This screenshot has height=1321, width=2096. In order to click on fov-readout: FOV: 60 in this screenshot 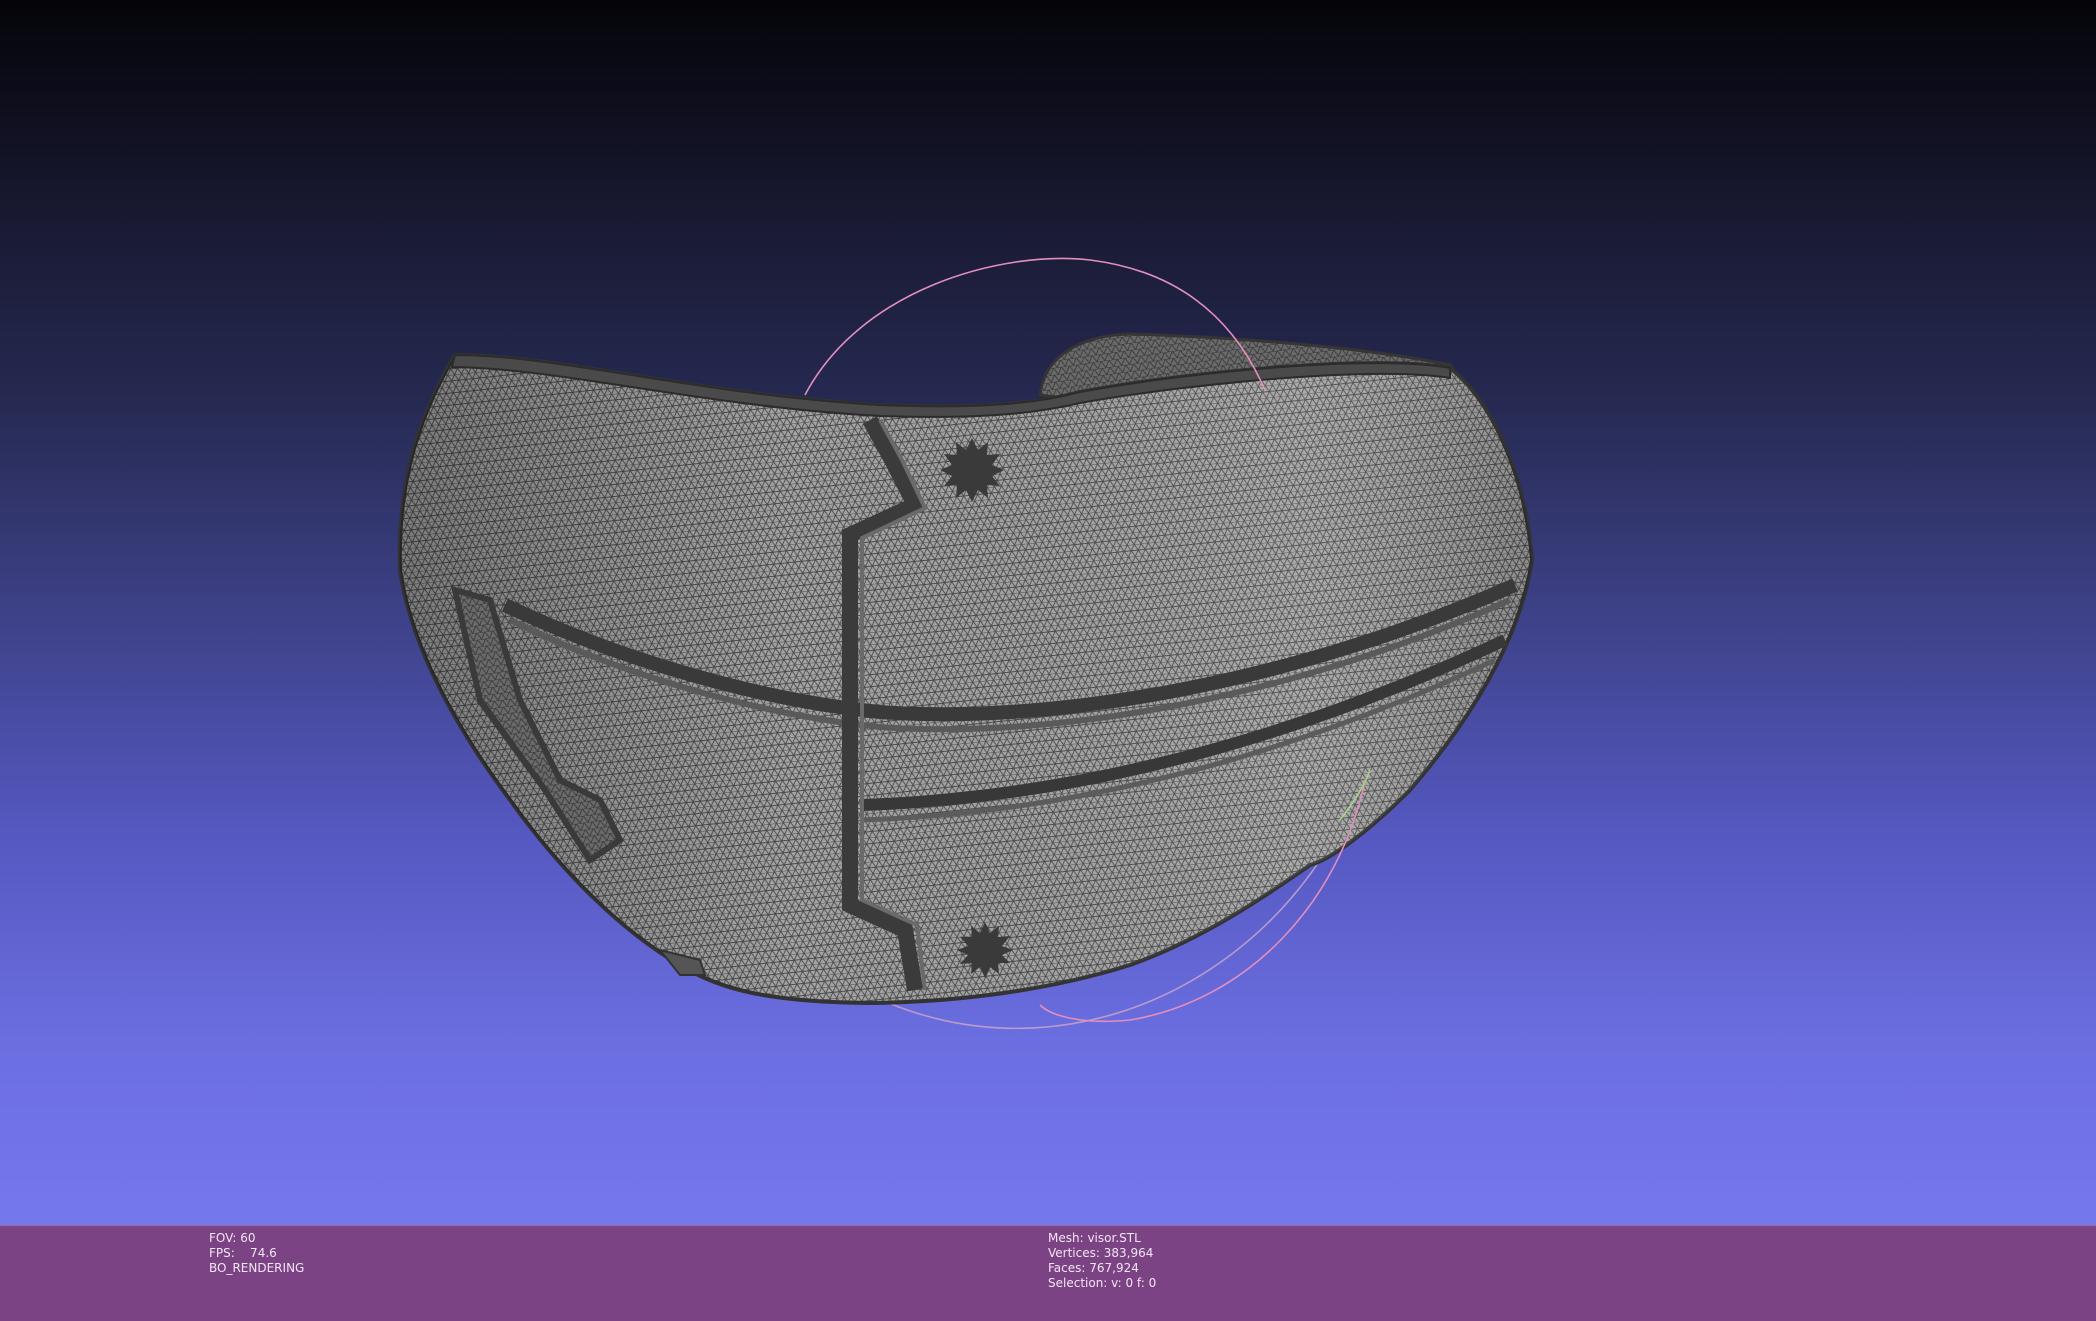, I will do `click(232, 1238)`.